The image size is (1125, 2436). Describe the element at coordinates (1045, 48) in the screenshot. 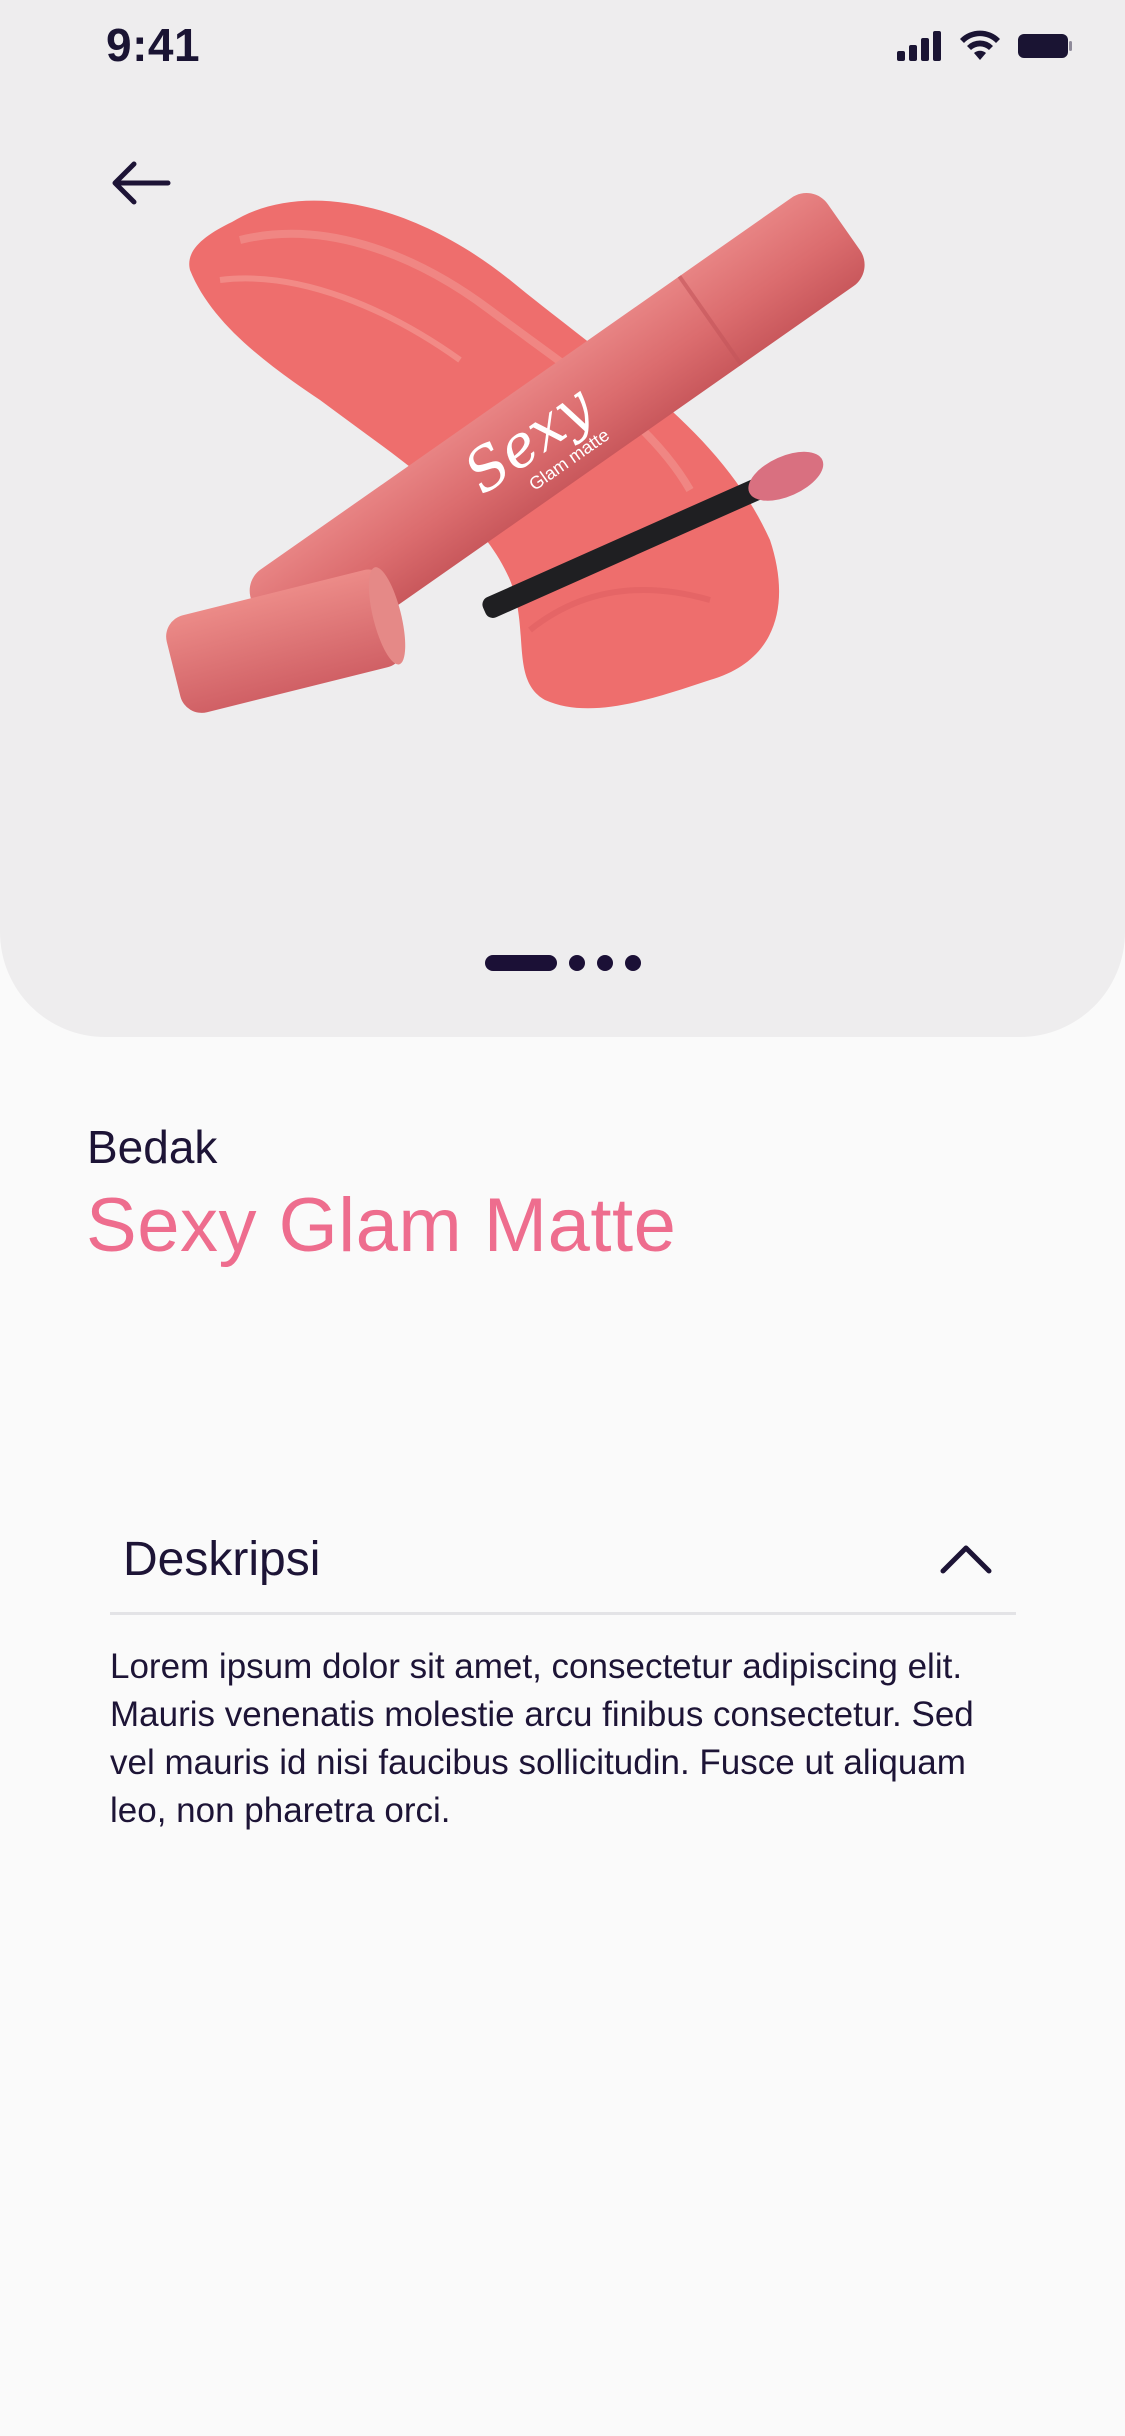

I see `battery-icon` at that location.